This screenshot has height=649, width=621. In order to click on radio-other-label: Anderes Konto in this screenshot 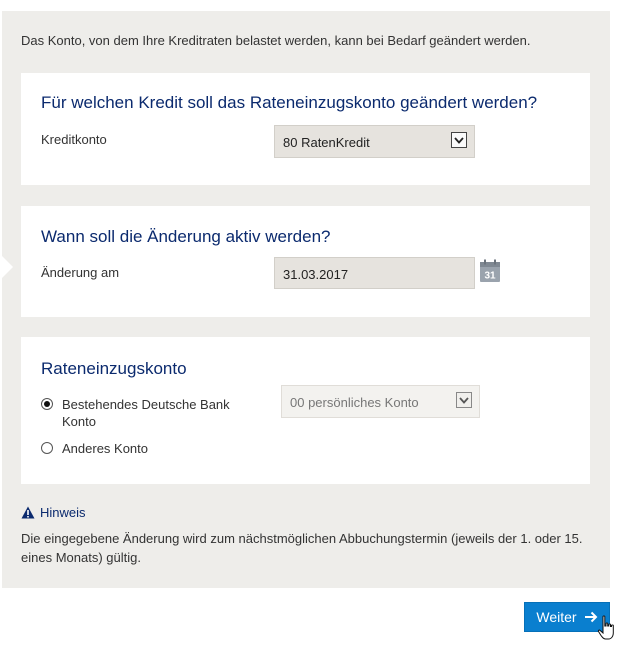, I will do `click(105, 448)`.